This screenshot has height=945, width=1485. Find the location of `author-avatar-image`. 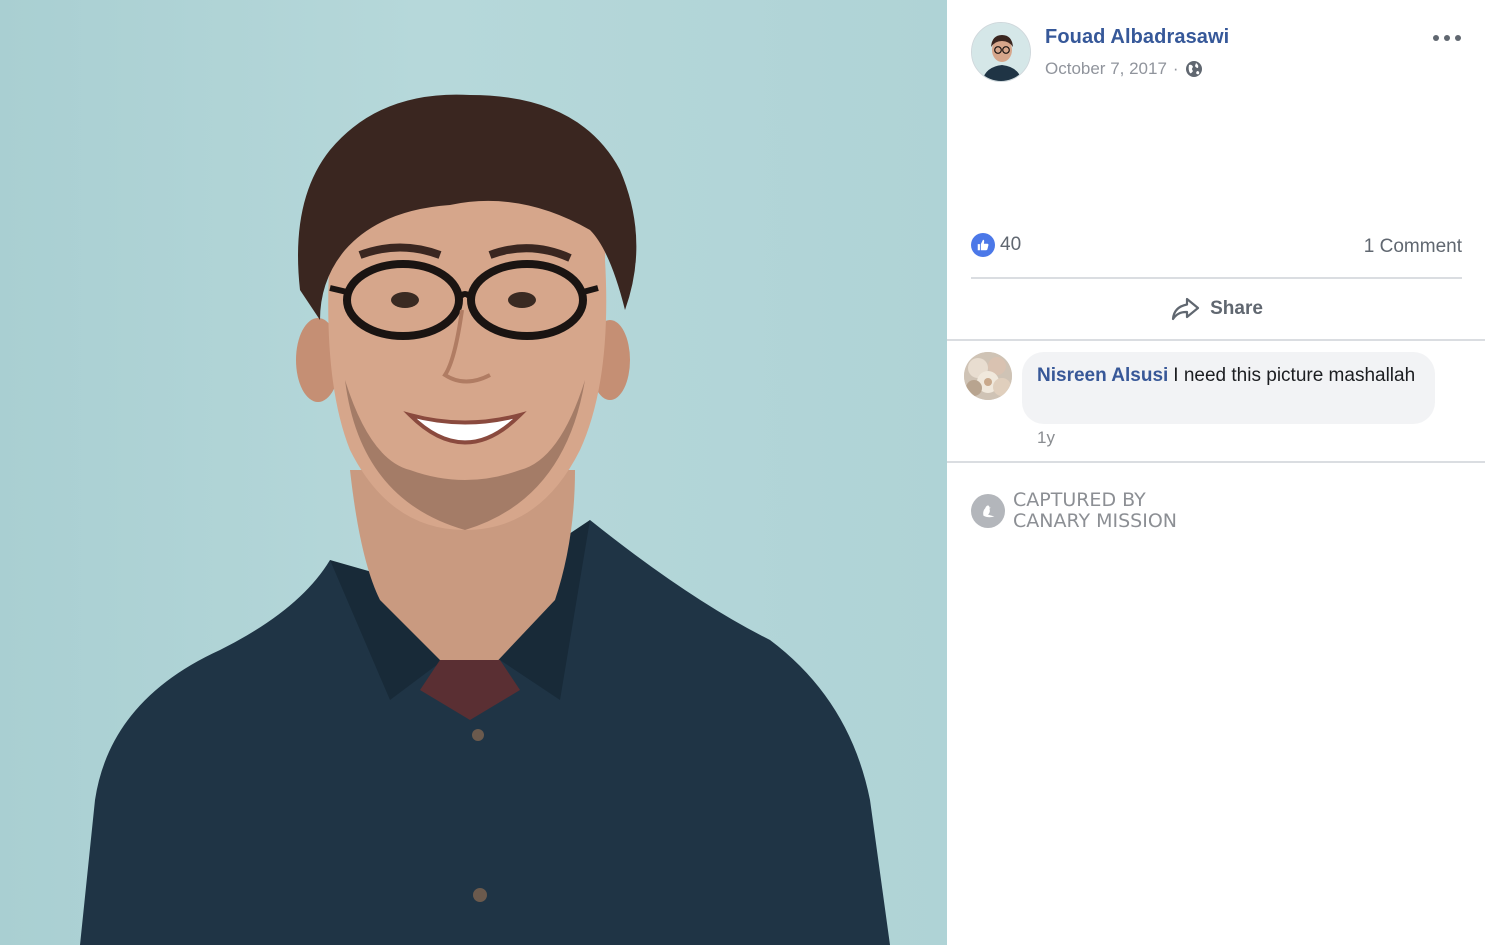

author-avatar-image is located at coordinates (1001, 52).